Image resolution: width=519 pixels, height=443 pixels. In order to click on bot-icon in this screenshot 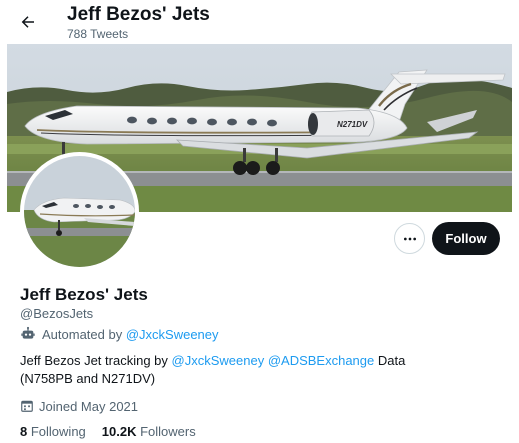, I will do `click(28, 334)`.